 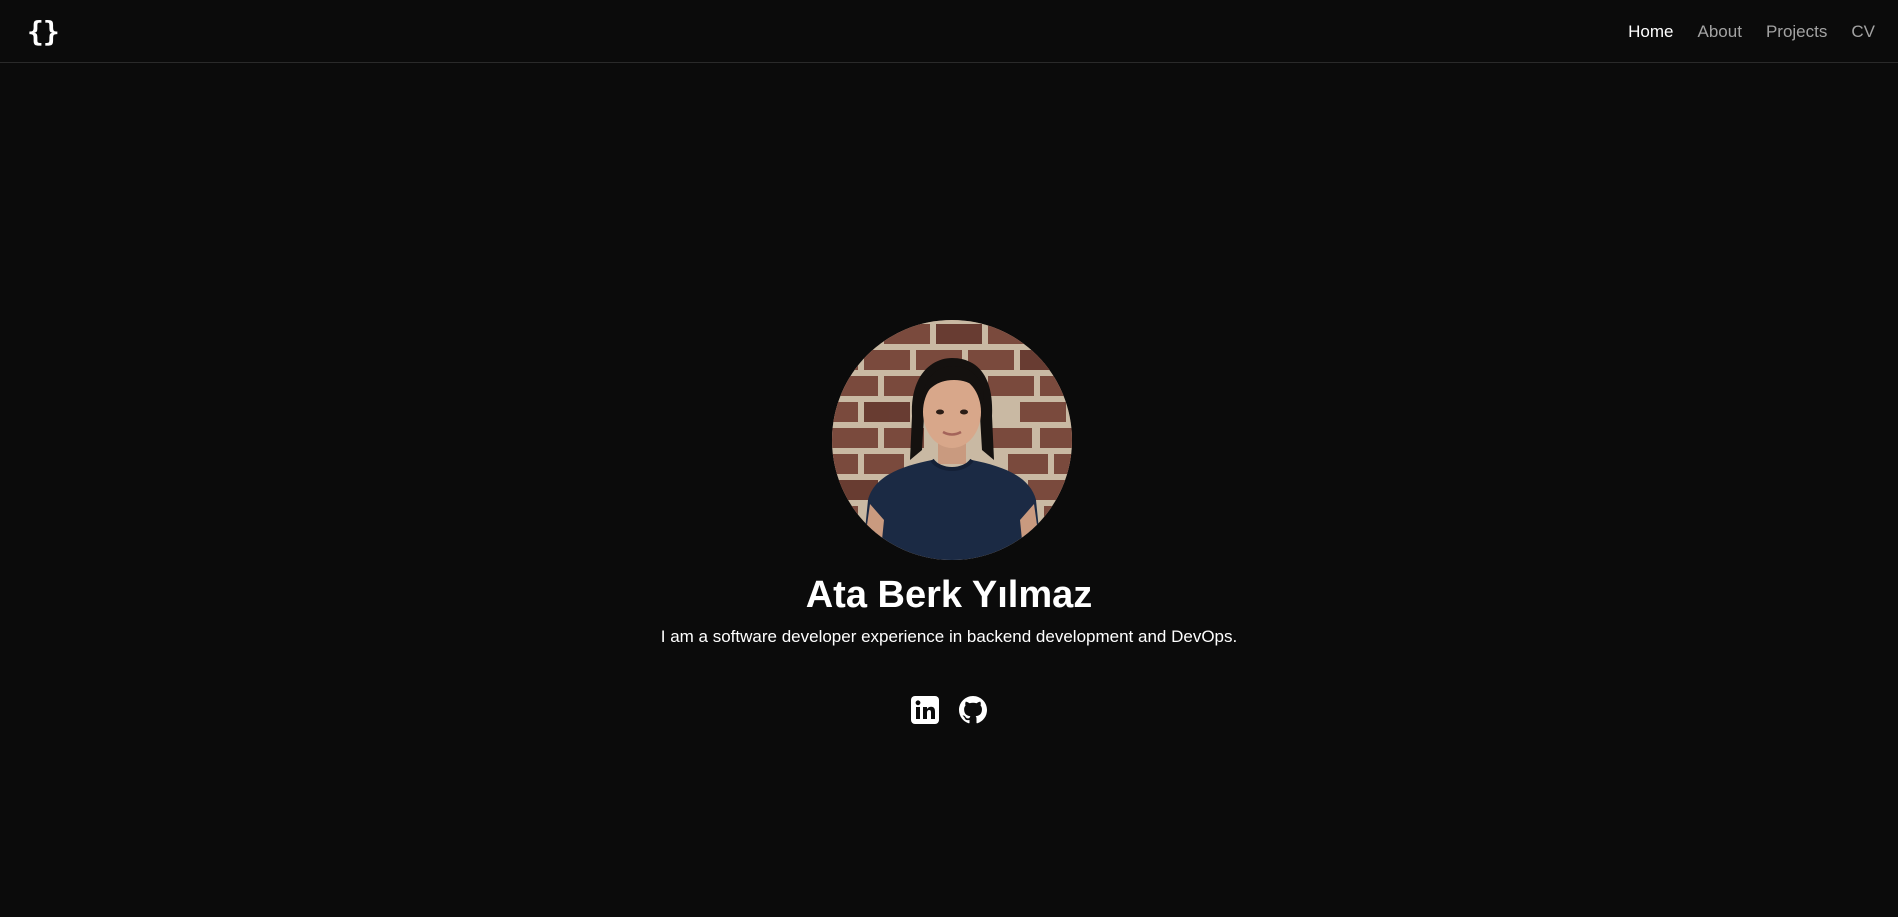 I want to click on profile-photo, so click(x=952, y=440).